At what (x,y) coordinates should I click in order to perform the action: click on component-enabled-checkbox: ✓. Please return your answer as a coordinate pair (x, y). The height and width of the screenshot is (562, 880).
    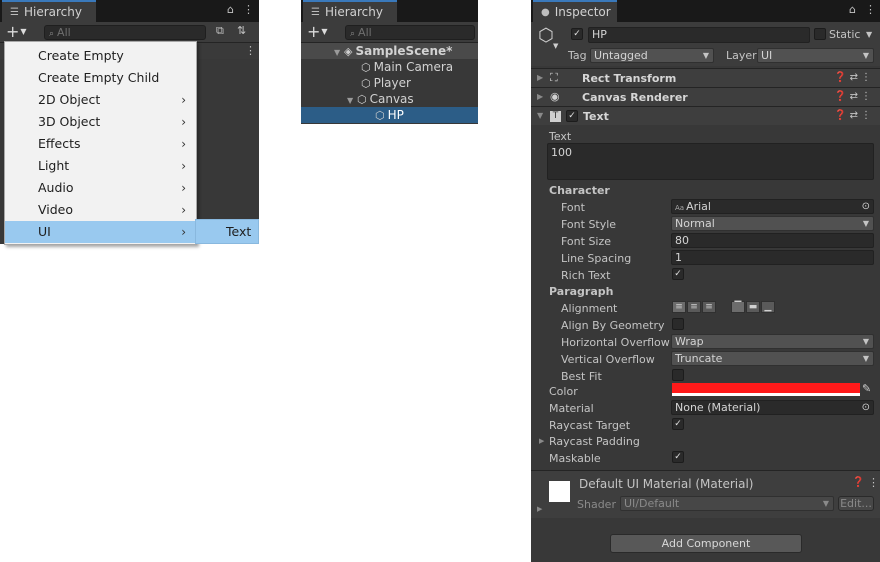
    Looking at the image, I should click on (572, 116).